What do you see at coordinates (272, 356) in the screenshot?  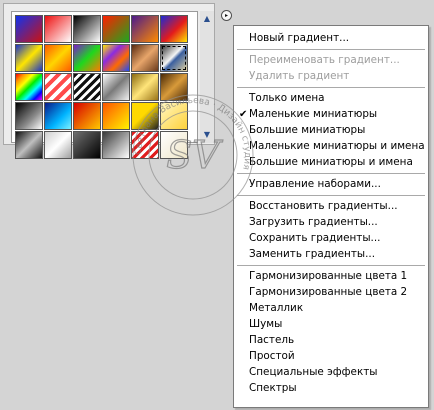 I see `menu-item: Простой` at bounding box center [272, 356].